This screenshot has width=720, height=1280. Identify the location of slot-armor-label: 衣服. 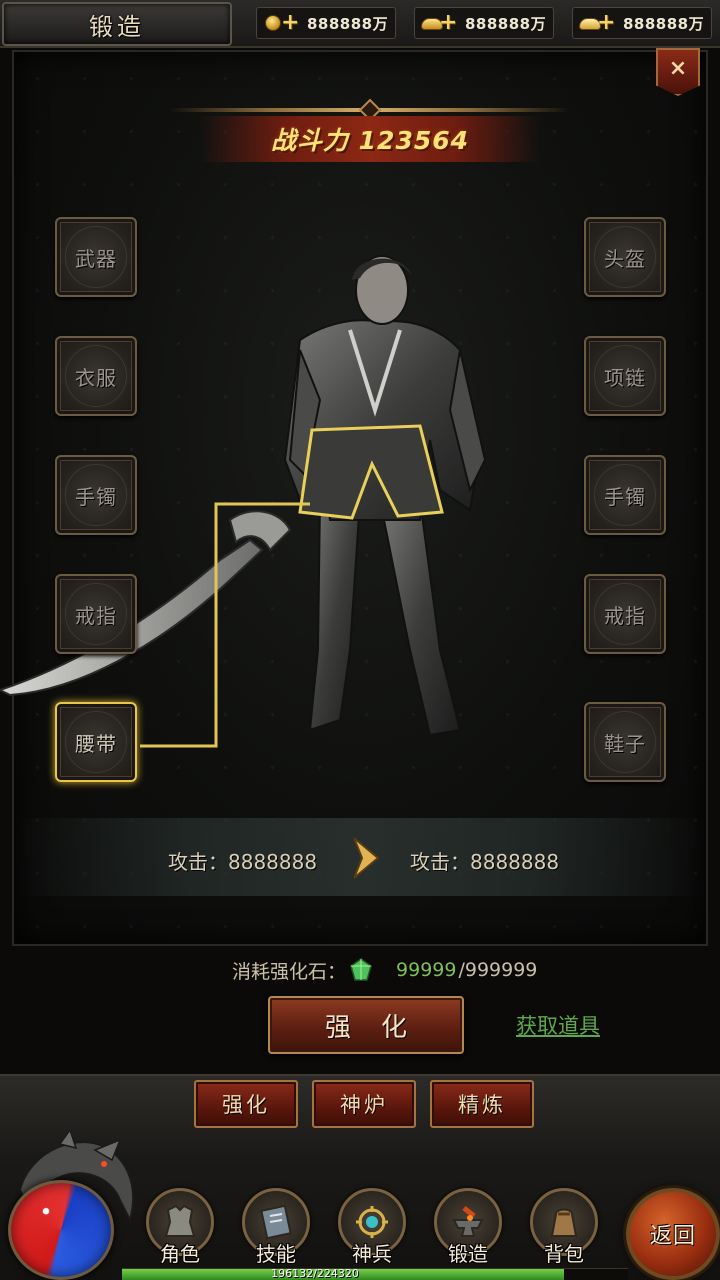
(96, 377).